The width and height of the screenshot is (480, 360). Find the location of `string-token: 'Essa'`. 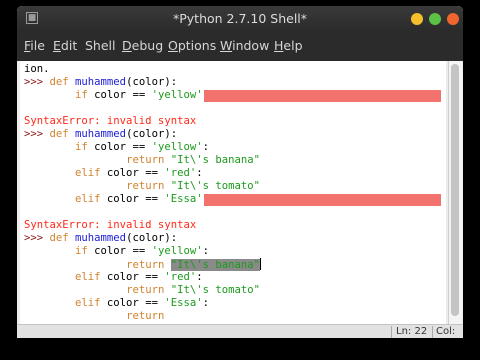

string-token: 'Essa' is located at coordinates (183, 199).